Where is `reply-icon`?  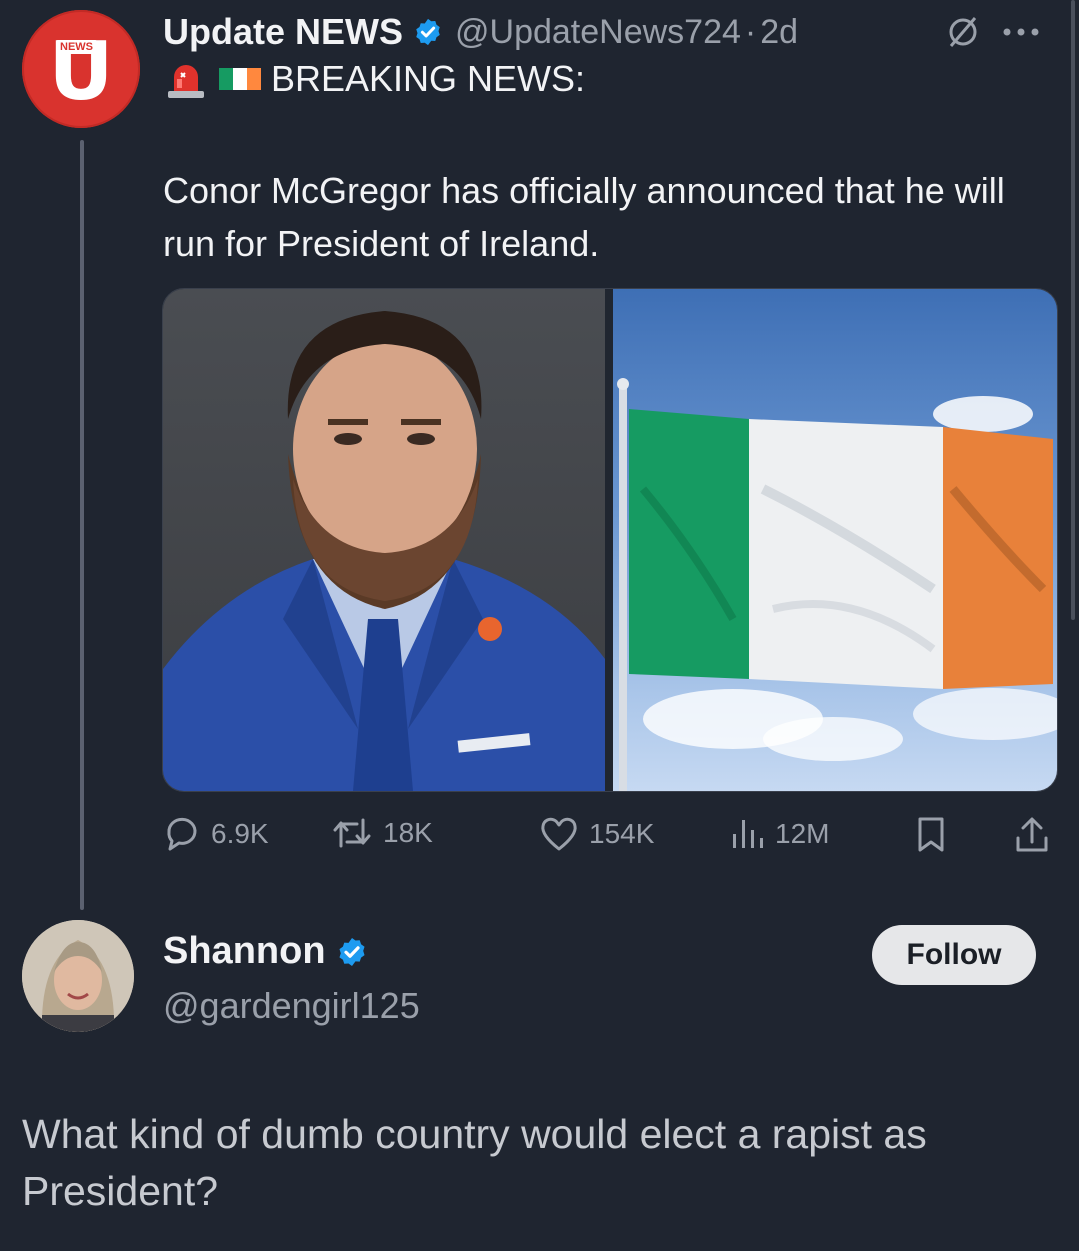 reply-icon is located at coordinates (182, 834).